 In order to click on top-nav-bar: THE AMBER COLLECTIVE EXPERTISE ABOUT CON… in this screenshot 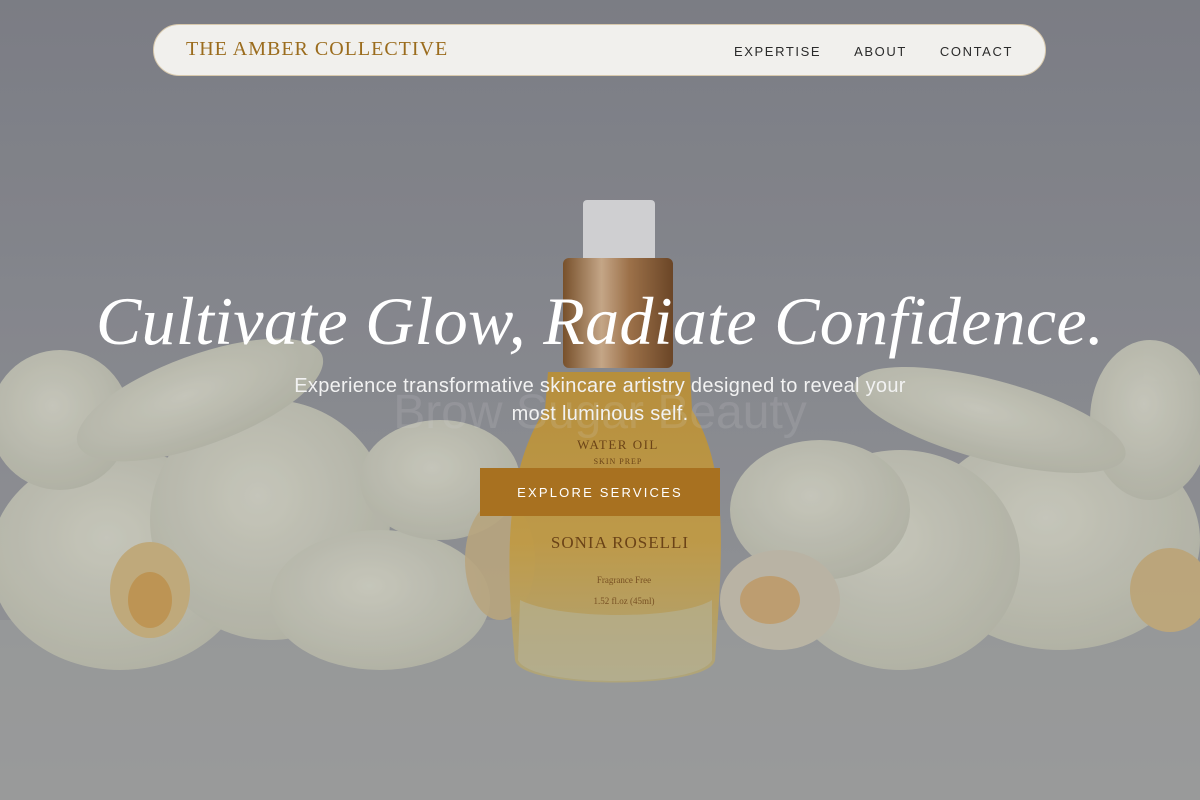, I will do `click(599, 50)`.